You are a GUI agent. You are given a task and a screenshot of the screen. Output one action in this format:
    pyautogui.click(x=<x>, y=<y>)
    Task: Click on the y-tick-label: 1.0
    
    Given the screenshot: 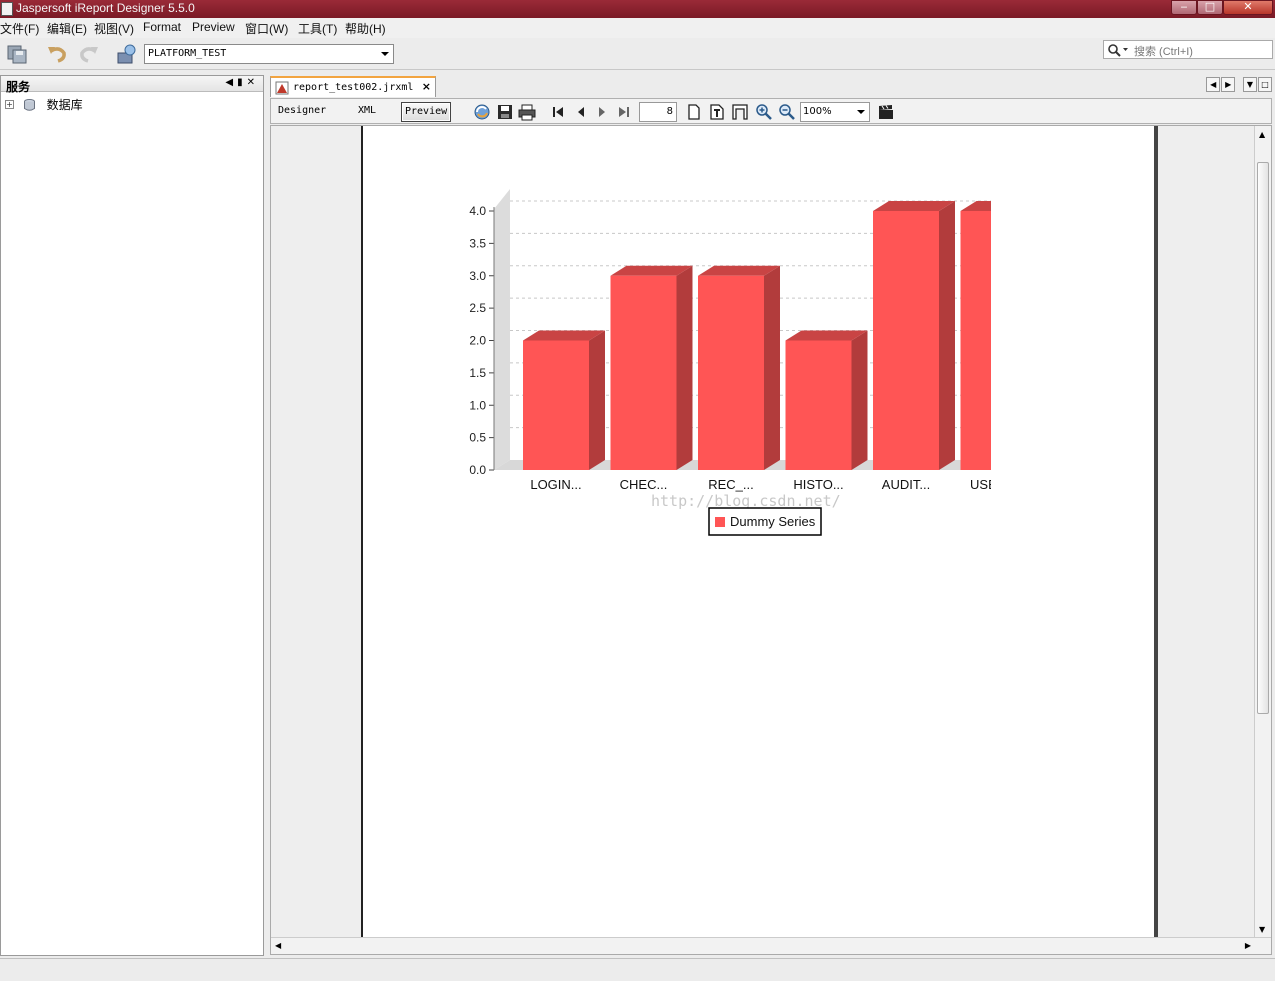 What is the action you would take?
    pyautogui.click(x=477, y=405)
    